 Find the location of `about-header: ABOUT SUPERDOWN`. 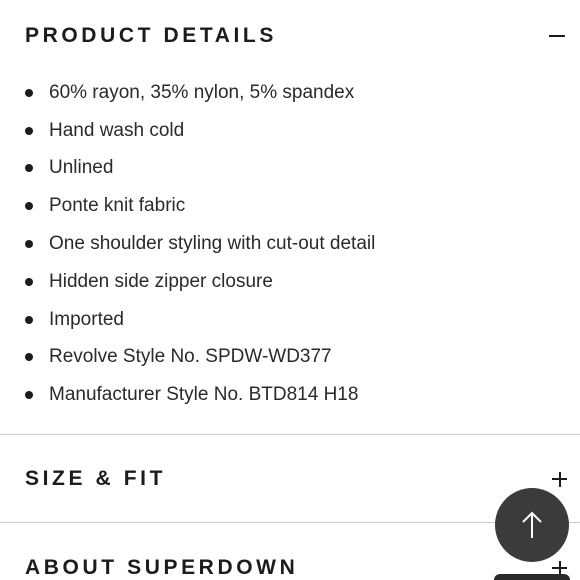

about-header: ABOUT SUPERDOWN is located at coordinates (290, 564).